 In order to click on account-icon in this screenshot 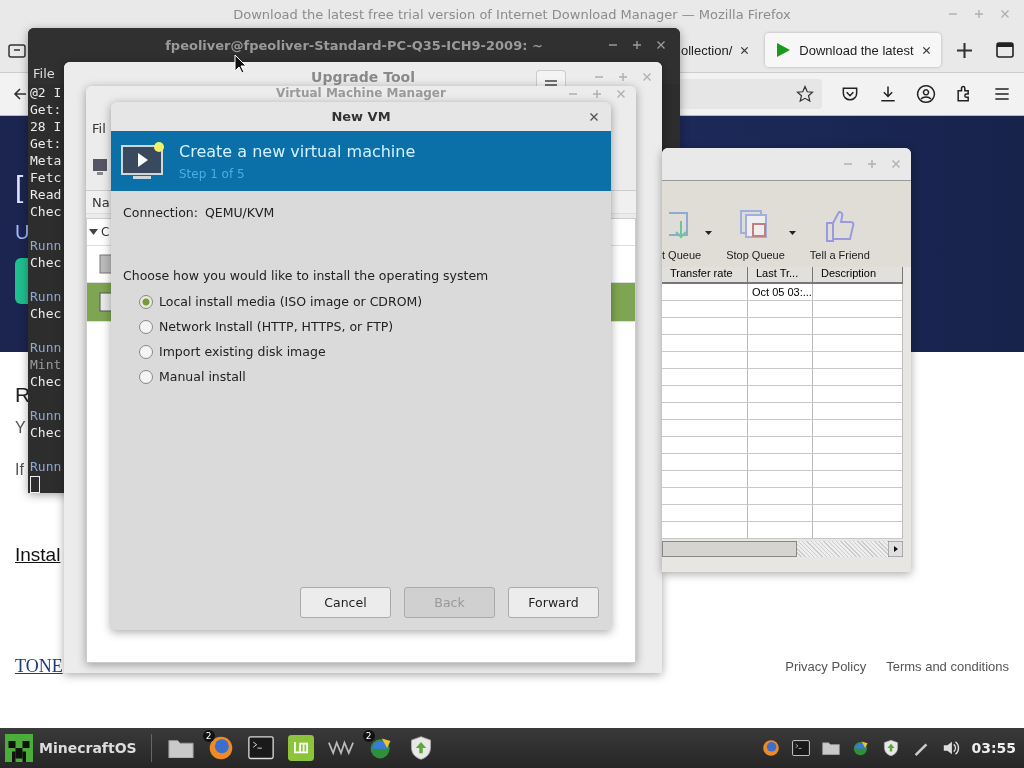, I will do `click(926, 94)`.